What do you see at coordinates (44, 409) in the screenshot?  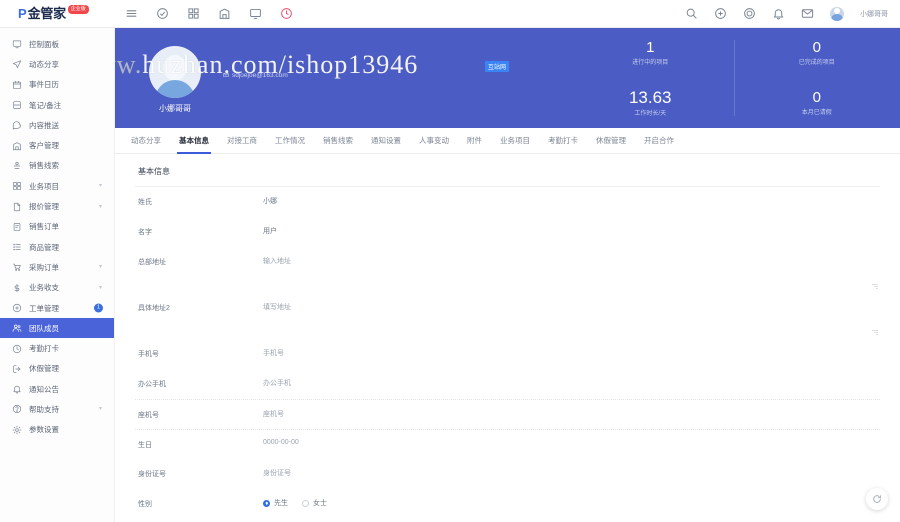 I see `sidebar-item-label: 帮助支持` at bounding box center [44, 409].